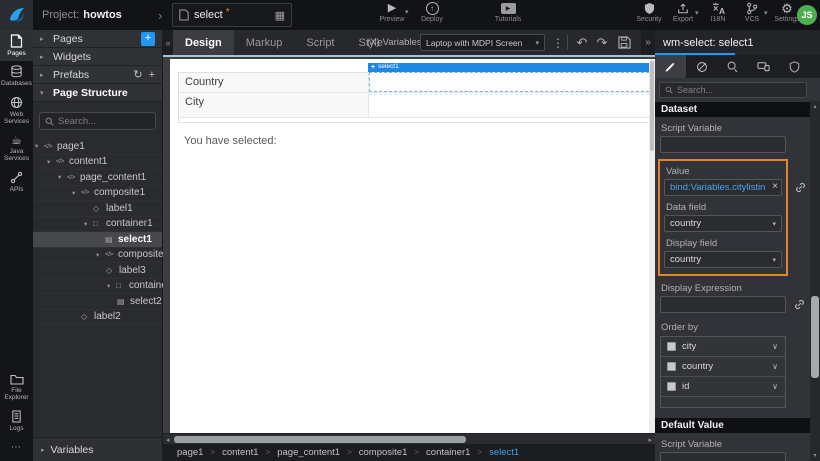  What do you see at coordinates (683, 12) in the screenshot?
I see `export-button: Export ▾` at bounding box center [683, 12].